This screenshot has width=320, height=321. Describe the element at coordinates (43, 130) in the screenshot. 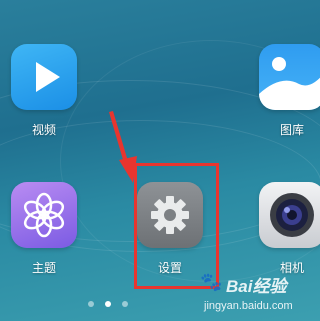

I see `app-label-video: 视频` at that location.